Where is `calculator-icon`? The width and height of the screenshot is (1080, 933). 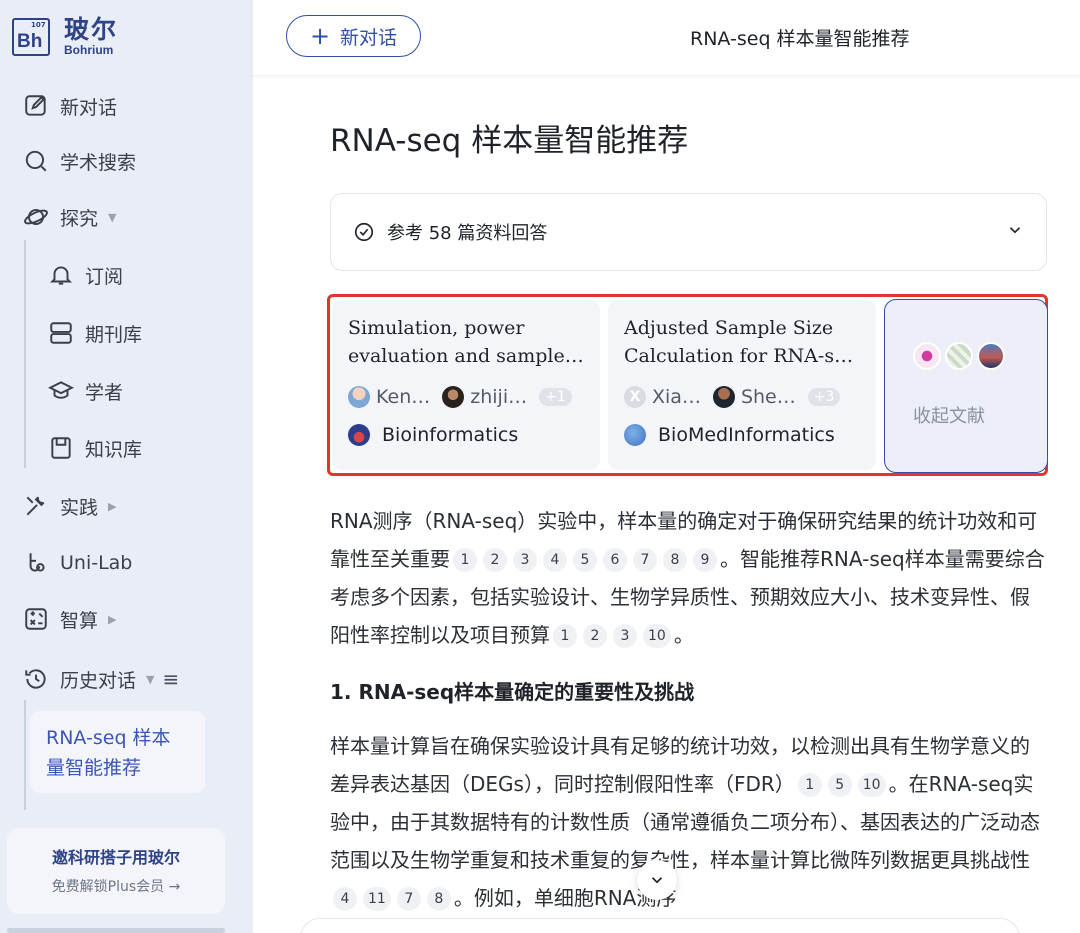
calculator-icon is located at coordinates (36, 619).